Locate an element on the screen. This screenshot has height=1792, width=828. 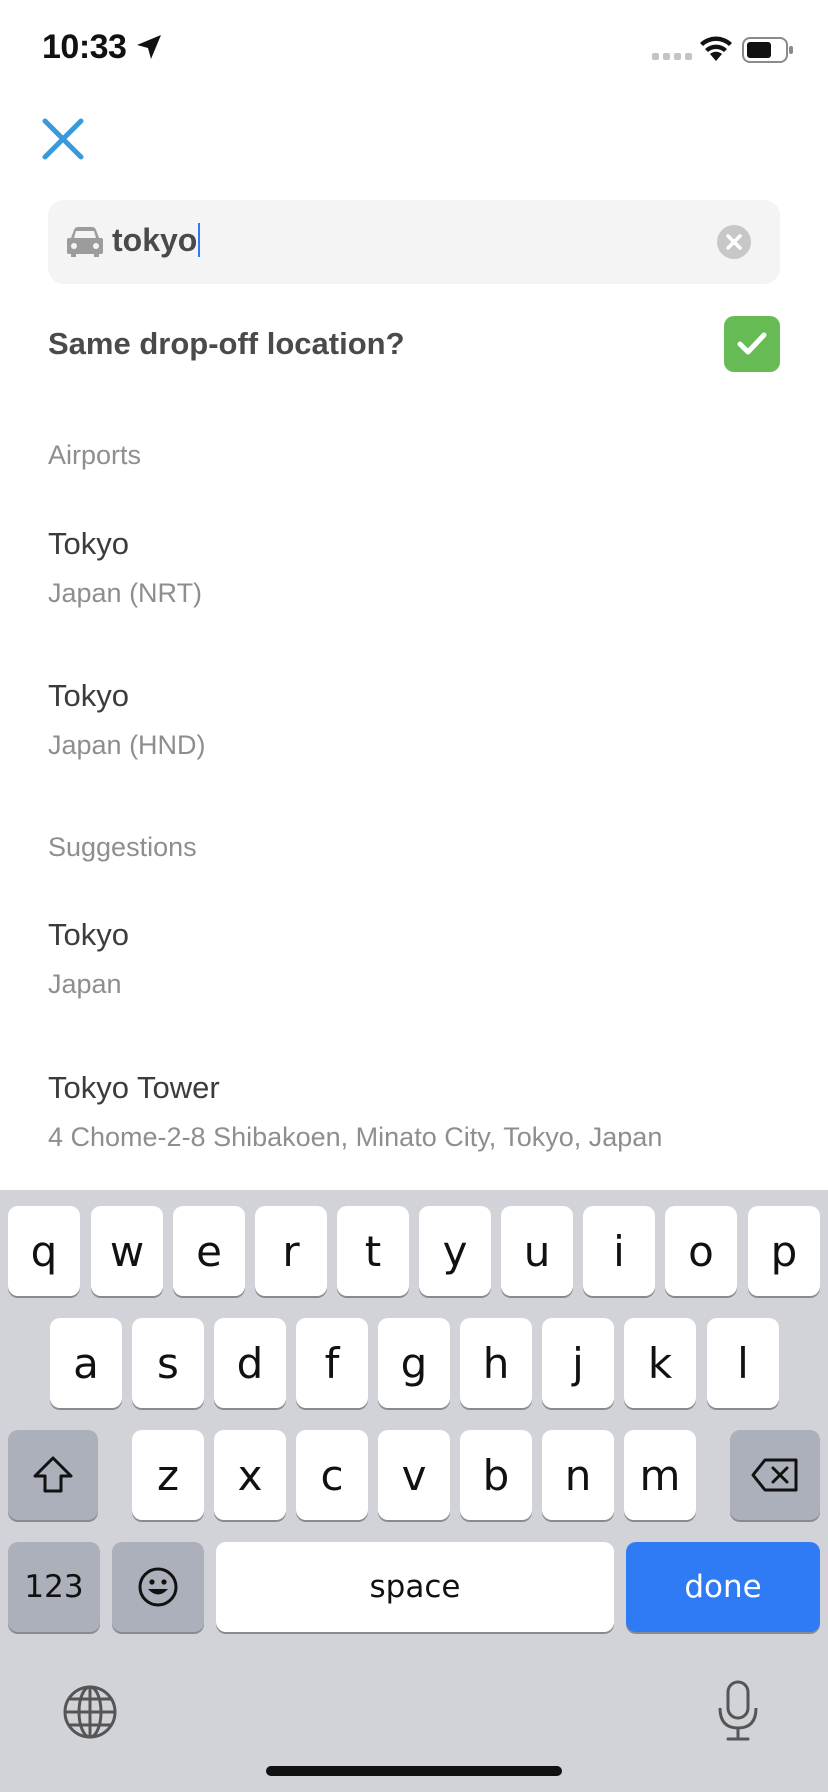
status-time: 10:33 is located at coordinates (84, 47).